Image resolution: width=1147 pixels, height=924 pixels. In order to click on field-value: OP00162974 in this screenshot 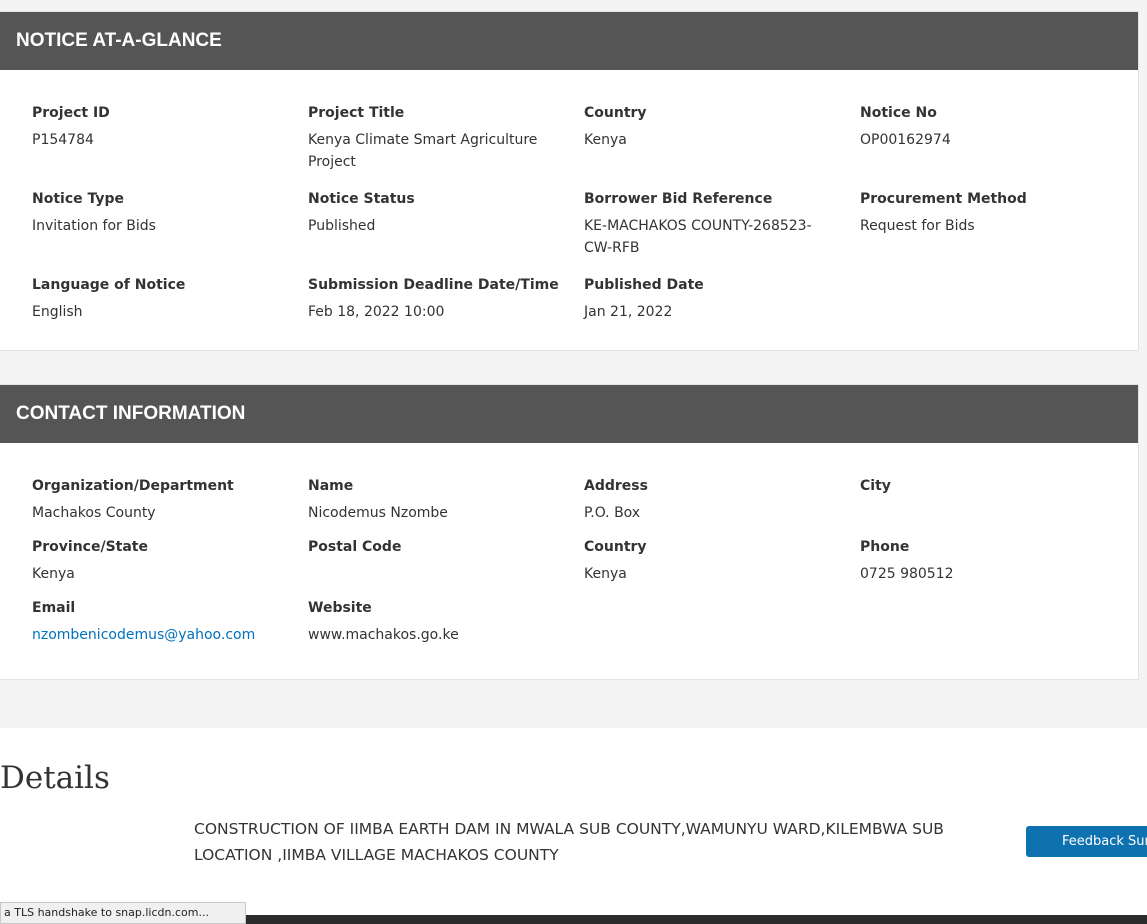, I will do `click(905, 140)`.